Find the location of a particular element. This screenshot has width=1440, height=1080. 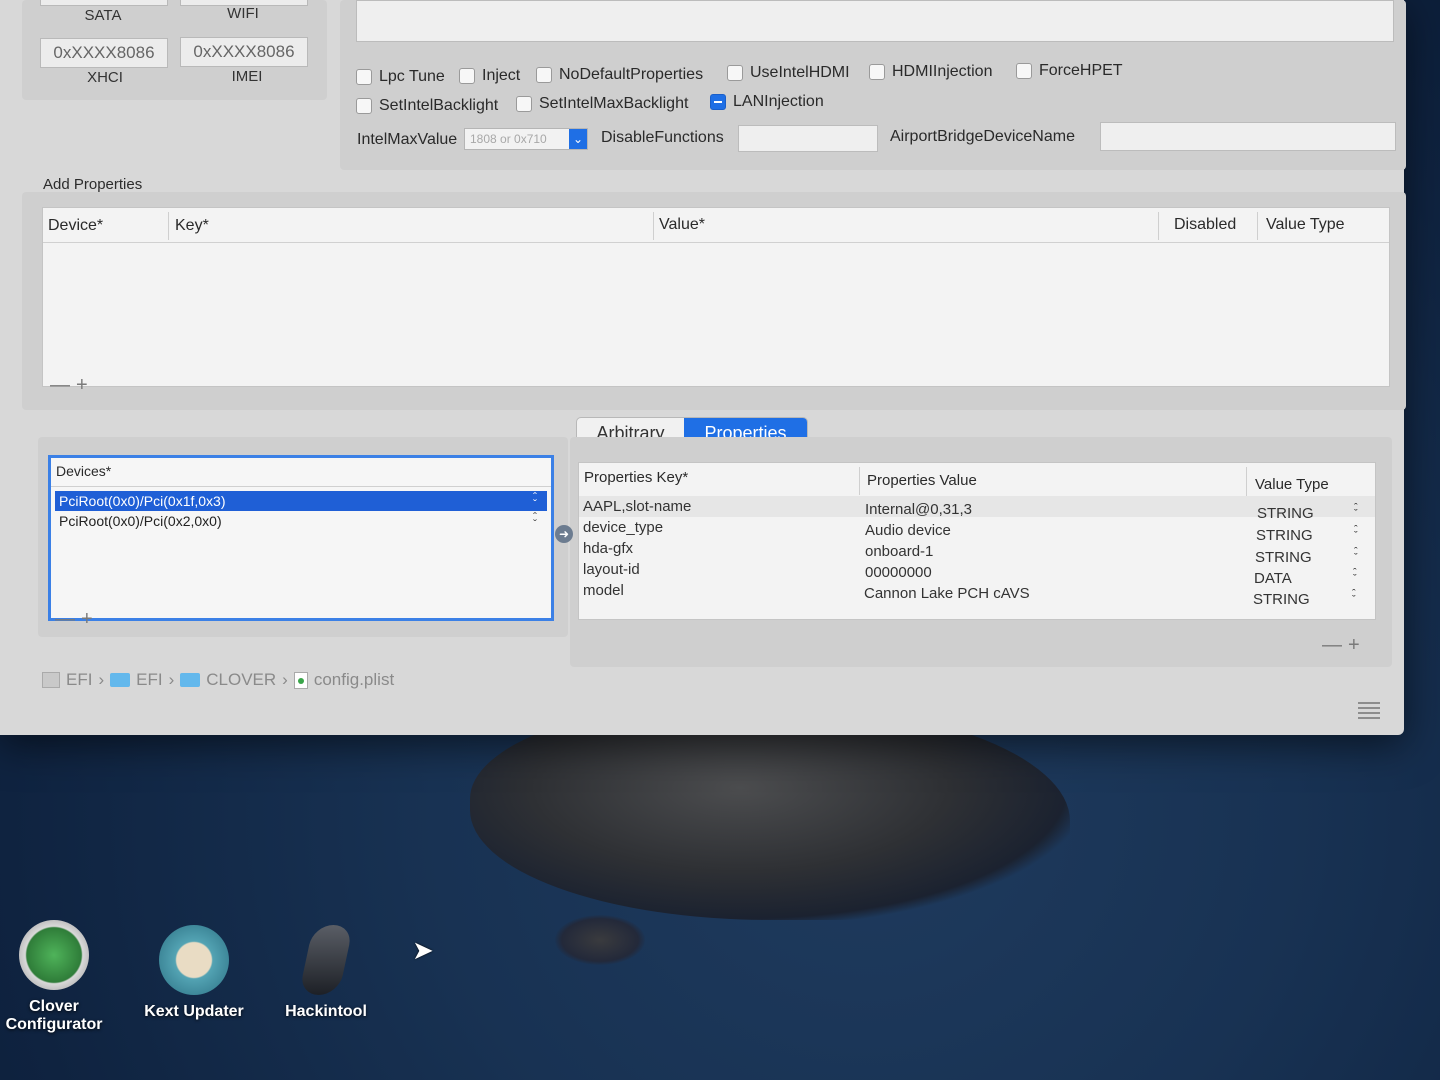

checkbox-no-default-properties: NoDefaultProperties is located at coordinates (619, 75).